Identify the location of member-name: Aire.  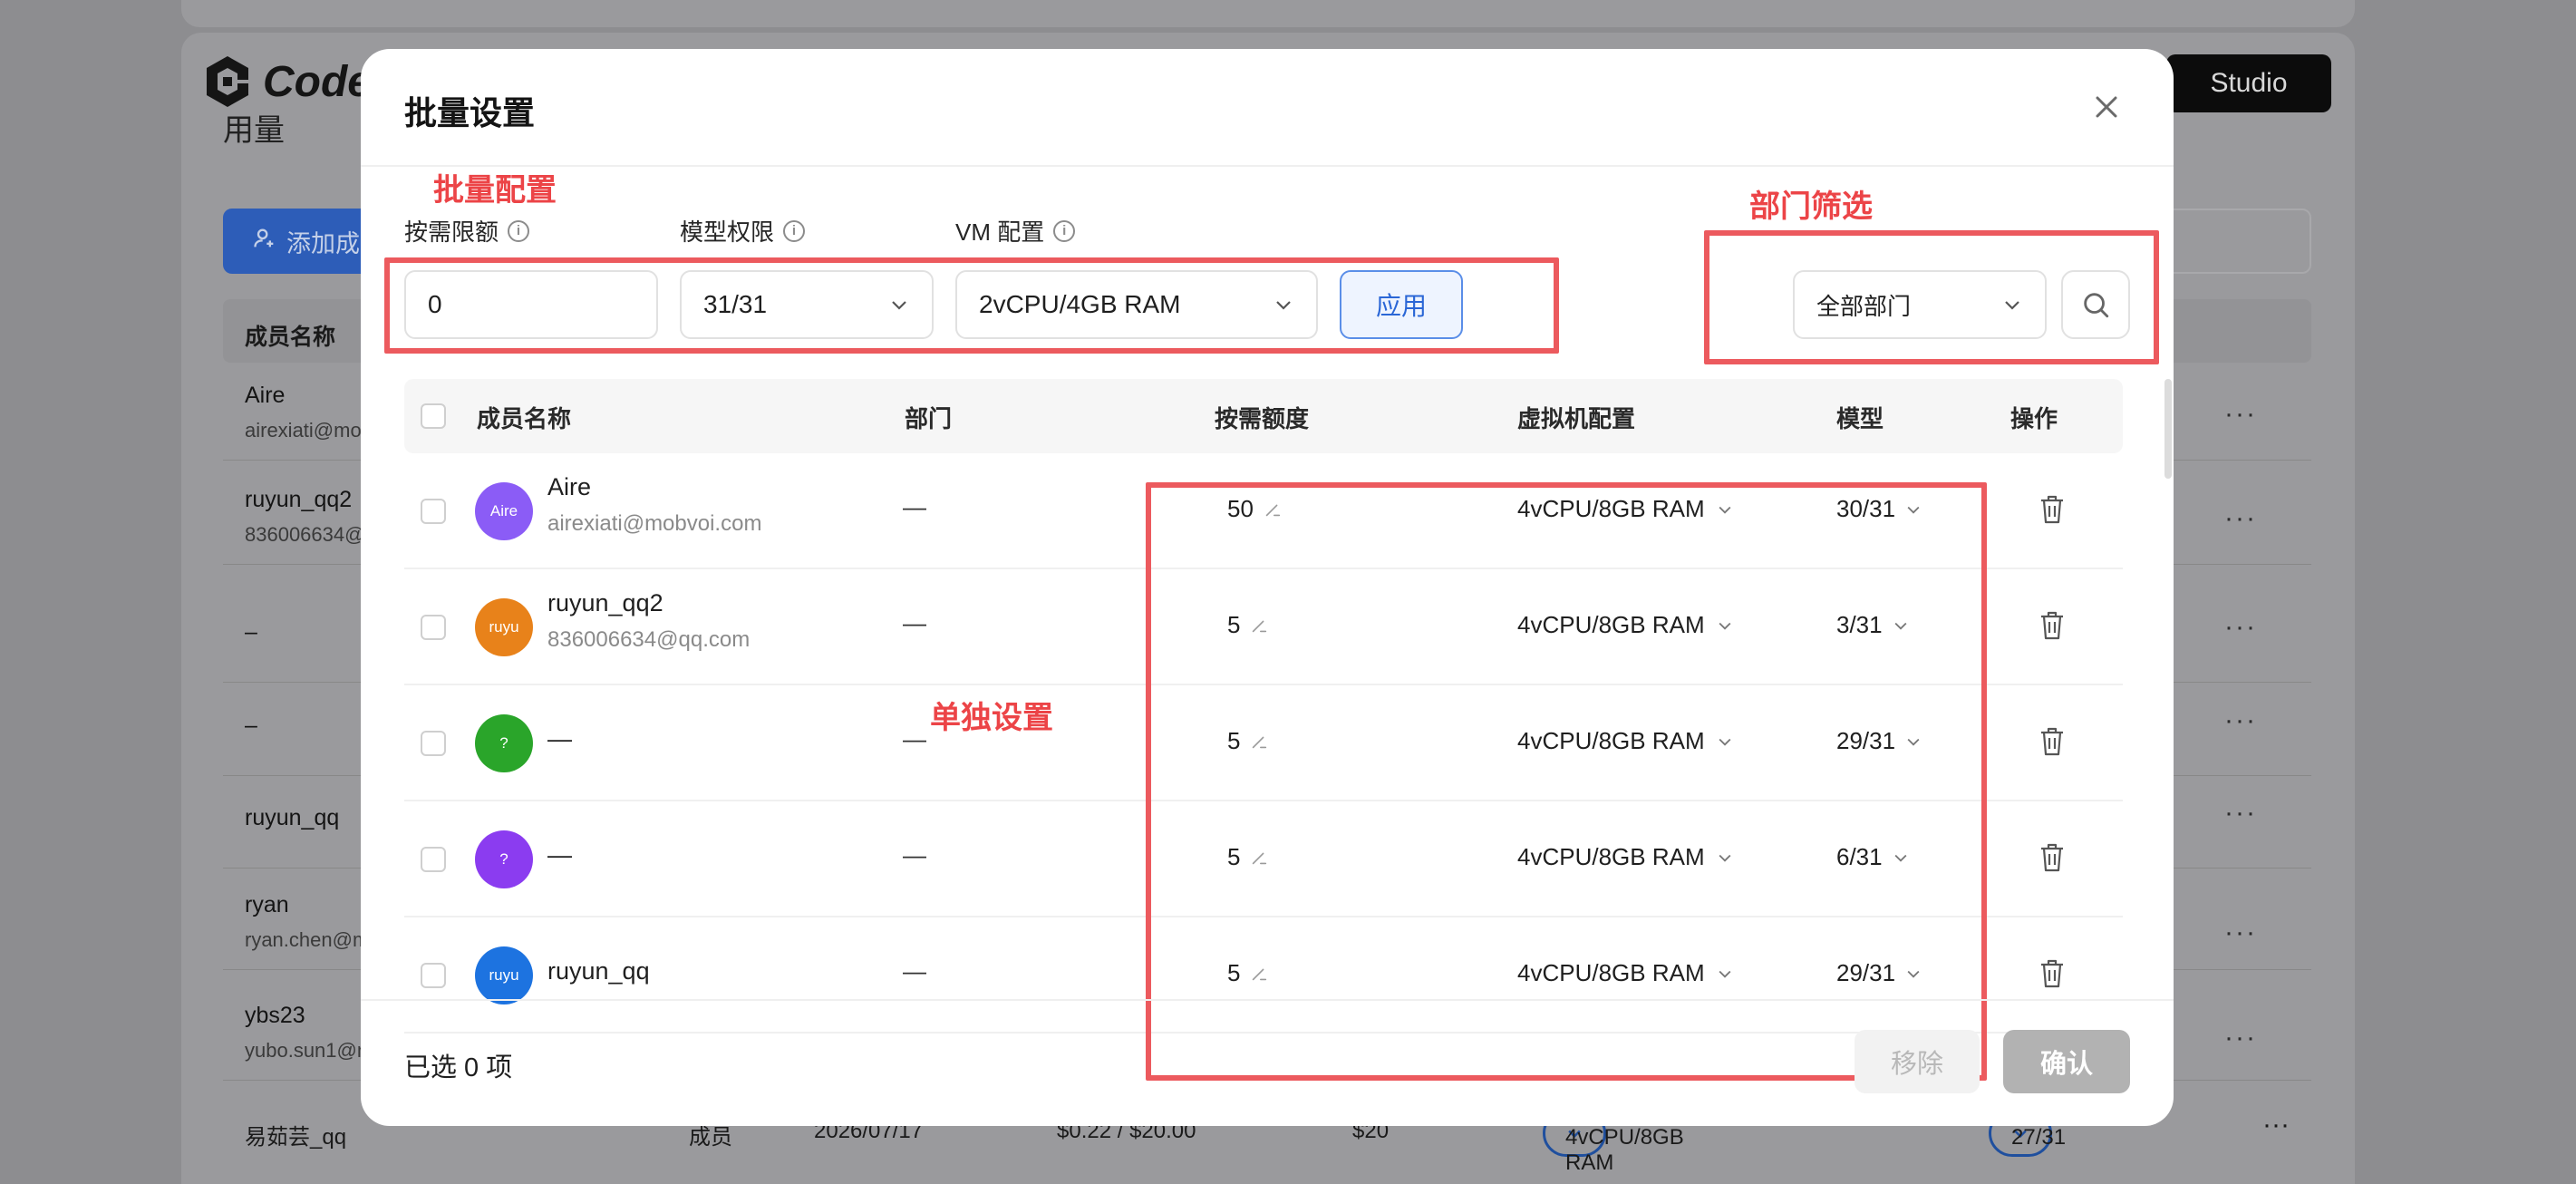
(569, 487).